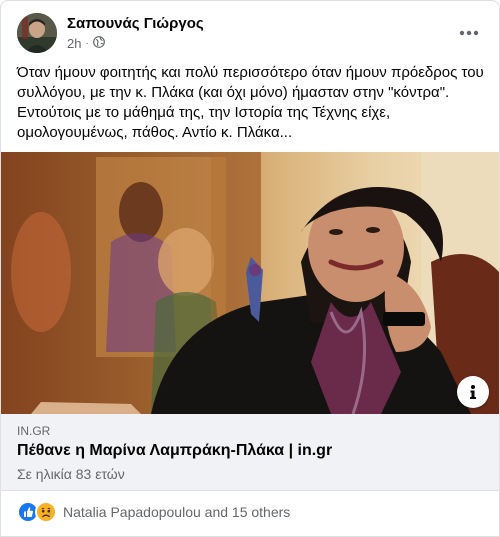 The width and height of the screenshot is (500, 537). What do you see at coordinates (74, 43) in the screenshot?
I see `post-timestamp: 2h` at bounding box center [74, 43].